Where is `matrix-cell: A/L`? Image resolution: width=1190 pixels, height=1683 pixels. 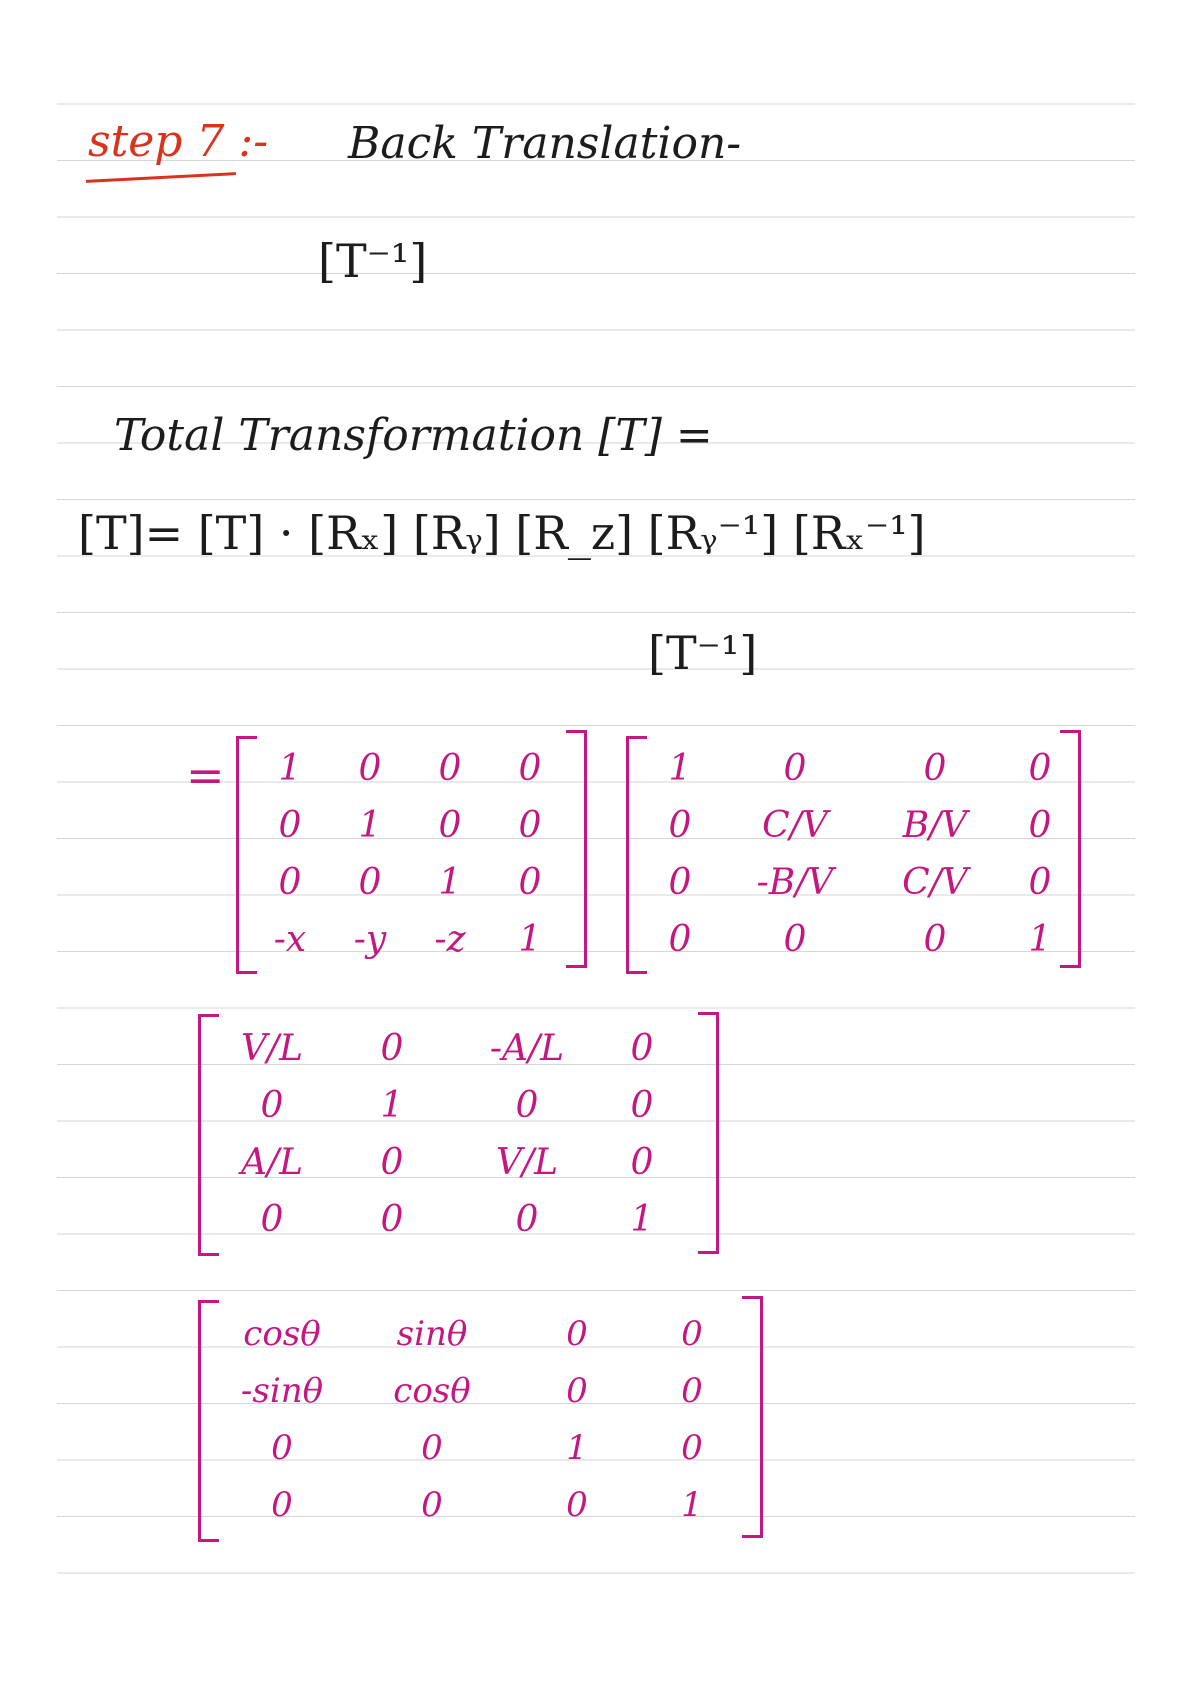
matrix-cell: A/L is located at coordinates (272, 1162).